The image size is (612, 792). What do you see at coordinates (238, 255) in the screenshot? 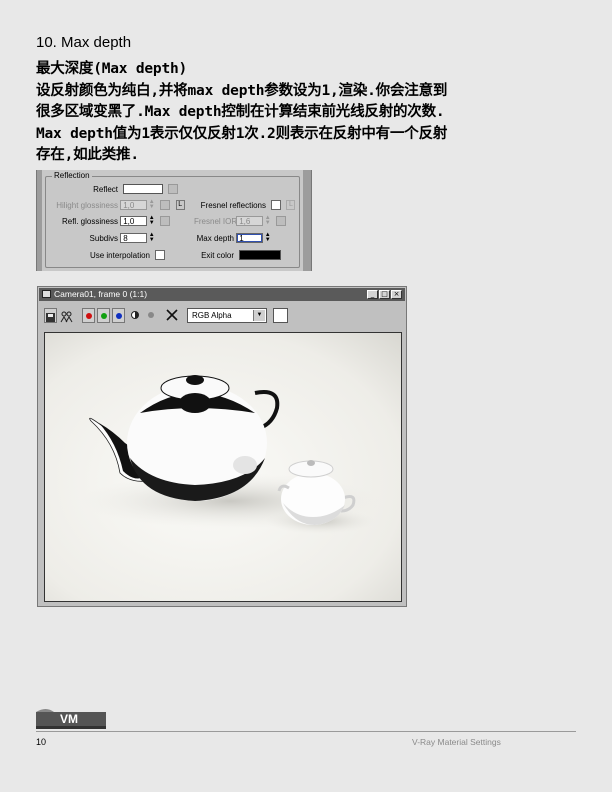
I see `exit-color-row: Exit color` at bounding box center [238, 255].